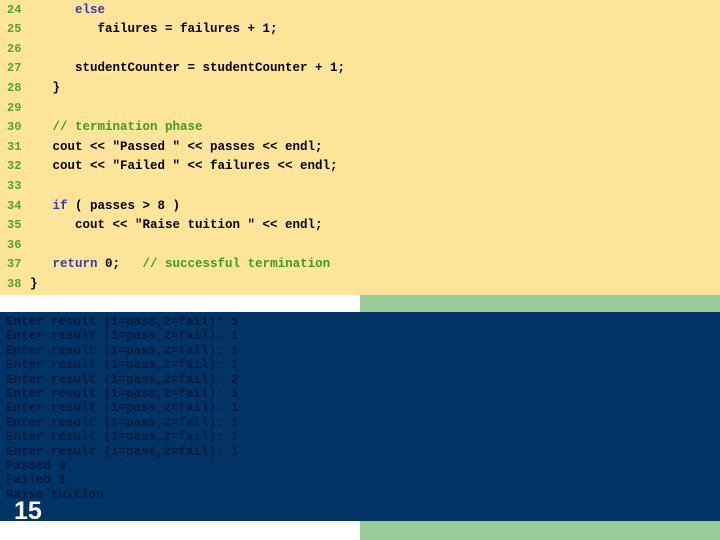 The width and height of the screenshot is (720, 540). I want to click on line-number: 31, so click(14, 146).